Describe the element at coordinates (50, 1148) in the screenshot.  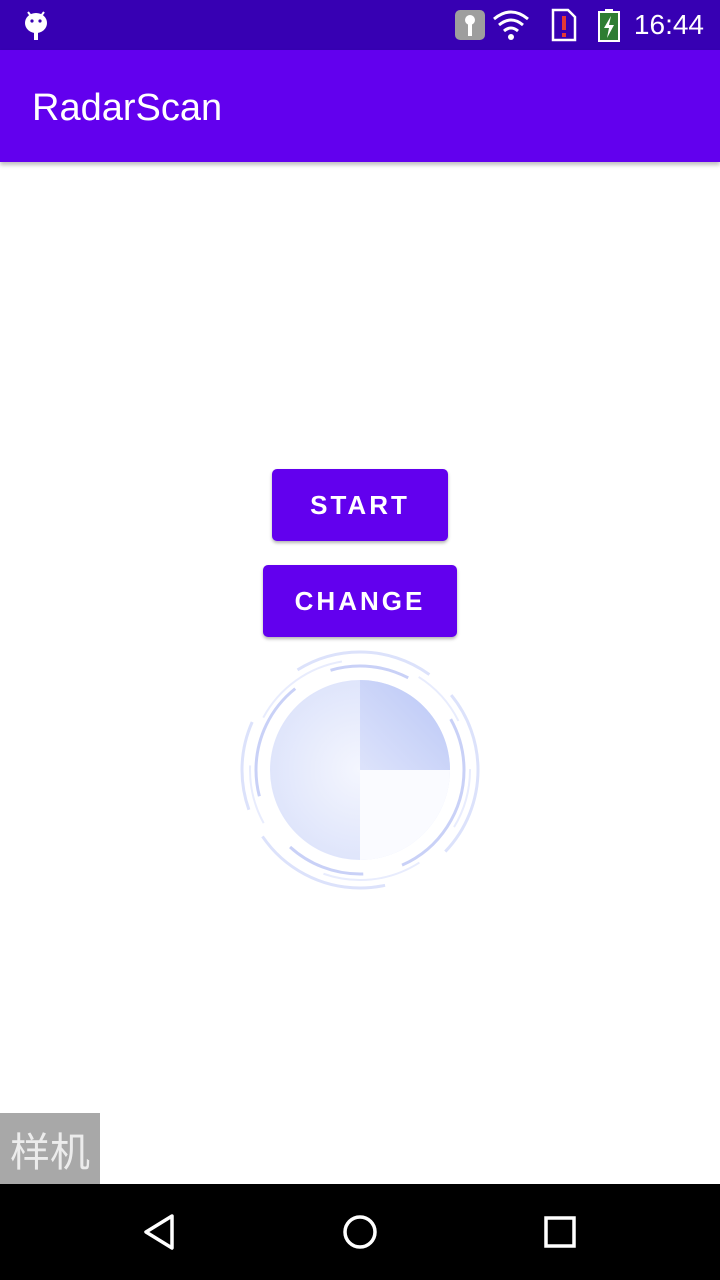
I see `watermark-label: 样机` at that location.